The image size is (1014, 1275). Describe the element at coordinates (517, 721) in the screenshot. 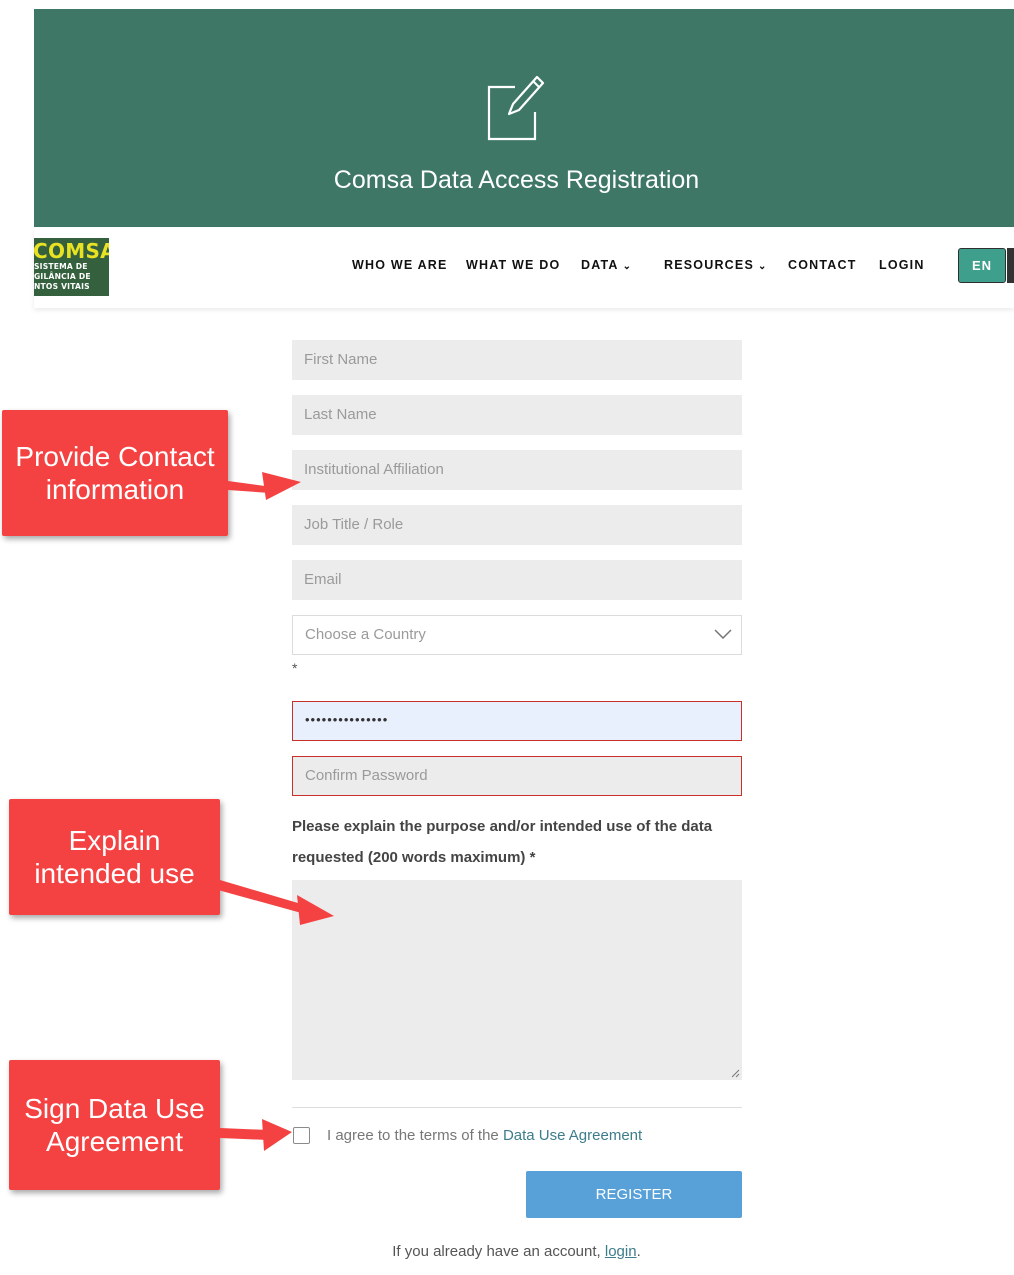

I see `password-input: •••••••••••••••` at that location.